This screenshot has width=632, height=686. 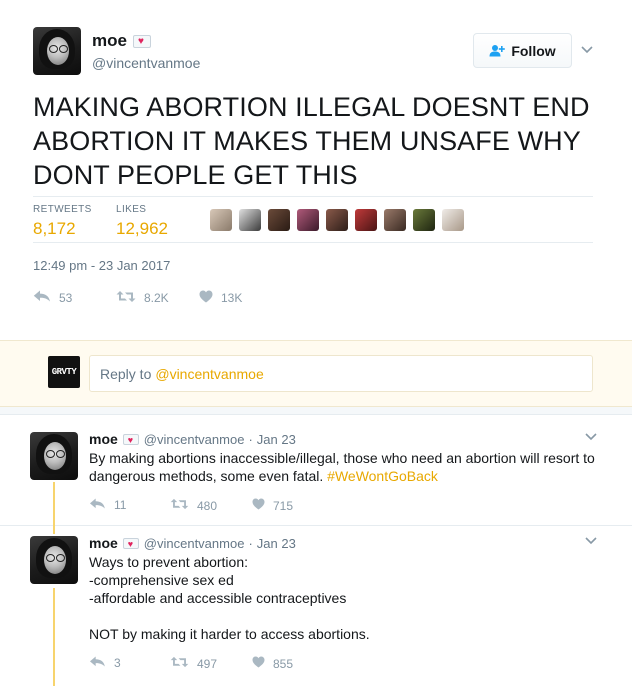 What do you see at coordinates (497, 50) in the screenshot?
I see `user-plus-icon` at bounding box center [497, 50].